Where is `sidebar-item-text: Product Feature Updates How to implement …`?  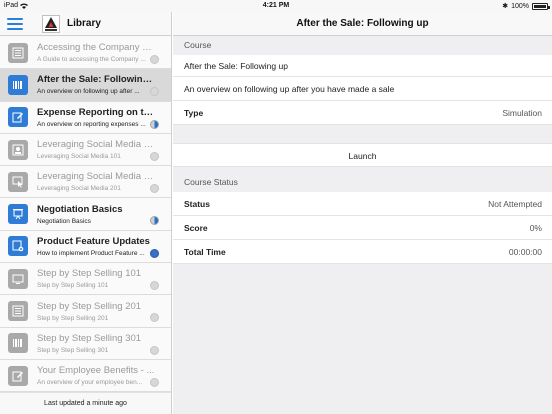 sidebar-item-text: Product Feature Updates How to implement … is located at coordinates (96, 246).